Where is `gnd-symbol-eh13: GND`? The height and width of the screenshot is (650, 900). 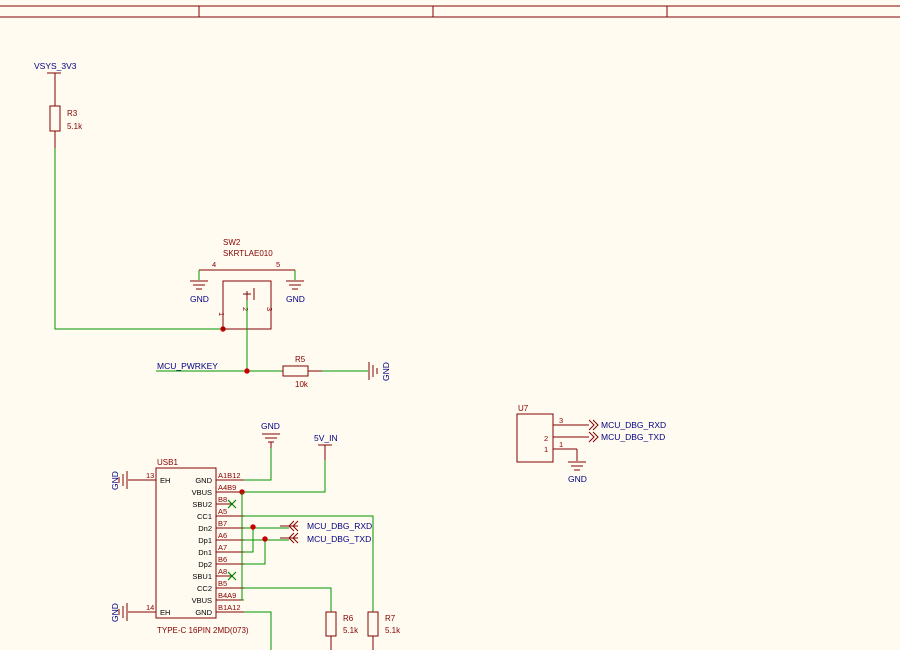
gnd-symbol-eh13: GND is located at coordinates (119, 480).